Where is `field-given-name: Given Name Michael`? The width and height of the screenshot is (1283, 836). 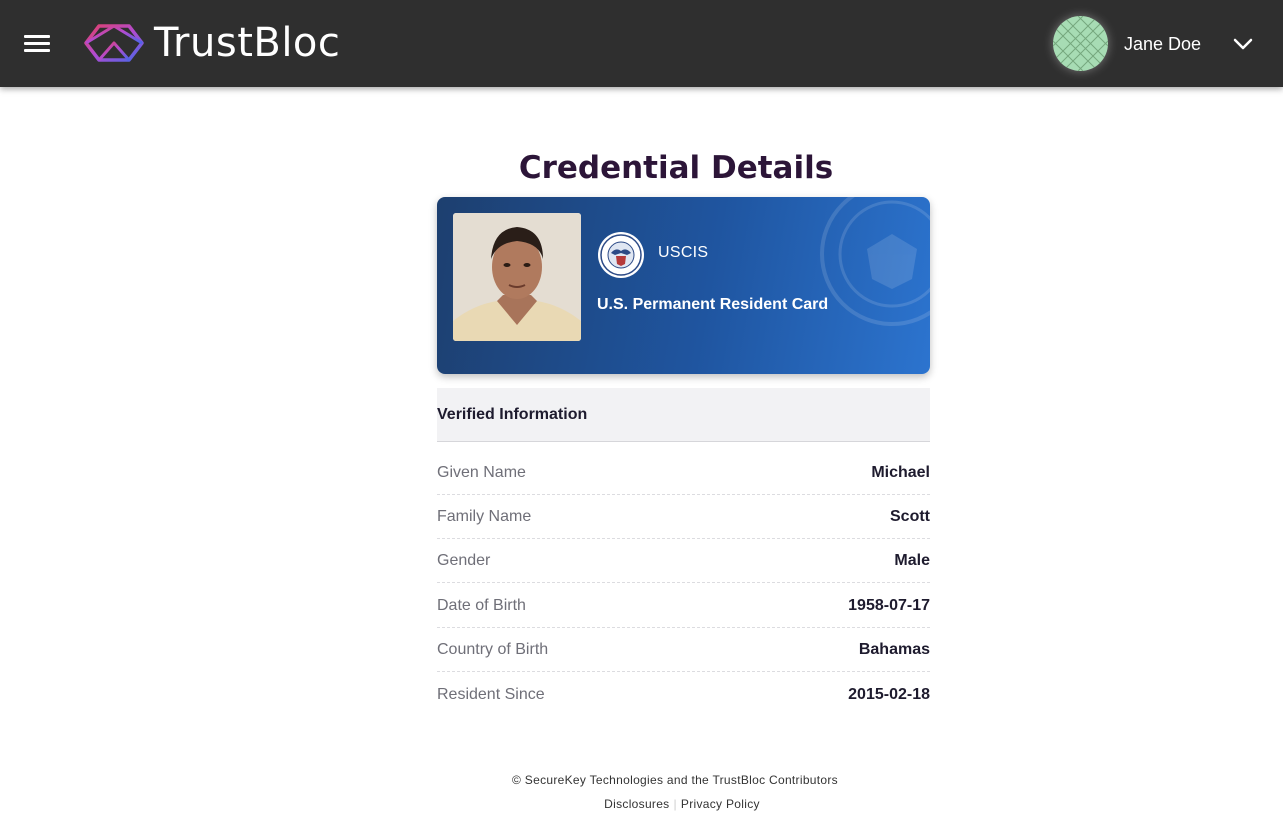
field-given-name: Given Name Michael is located at coordinates (683, 473).